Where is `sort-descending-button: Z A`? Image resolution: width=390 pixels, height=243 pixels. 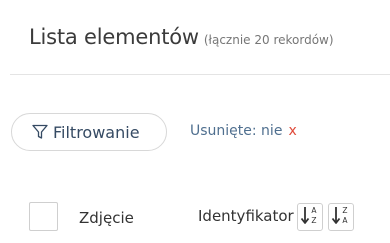 sort-descending-button: Z A is located at coordinates (341, 217).